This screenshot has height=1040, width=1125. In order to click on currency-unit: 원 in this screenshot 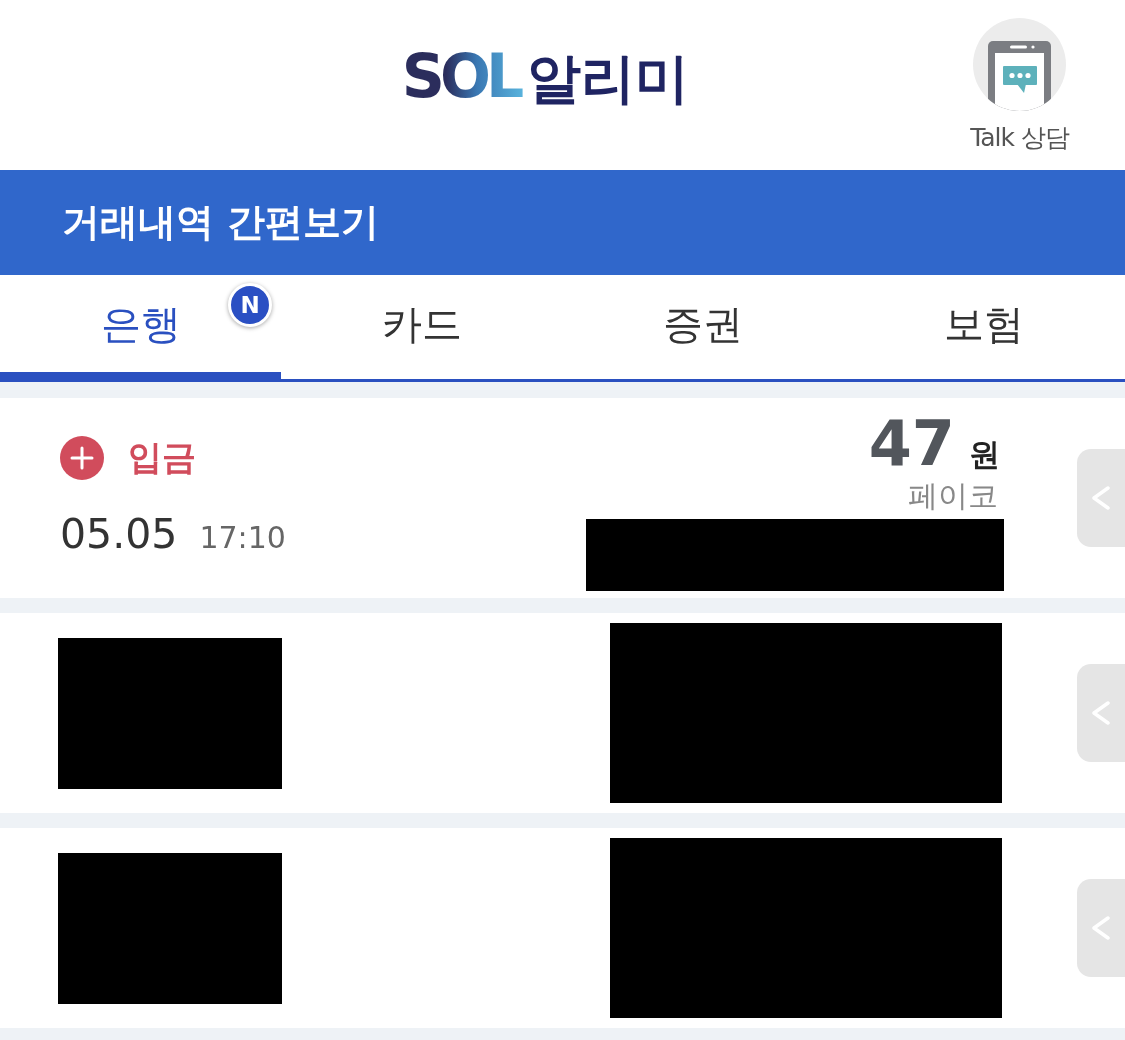, I will do `click(984, 454)`.